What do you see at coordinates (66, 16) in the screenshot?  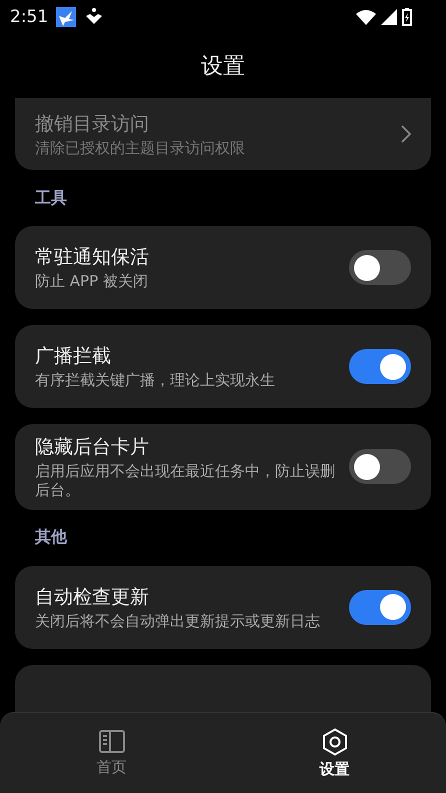 I see `bird-app-icon` at bounding box center [66, 16].